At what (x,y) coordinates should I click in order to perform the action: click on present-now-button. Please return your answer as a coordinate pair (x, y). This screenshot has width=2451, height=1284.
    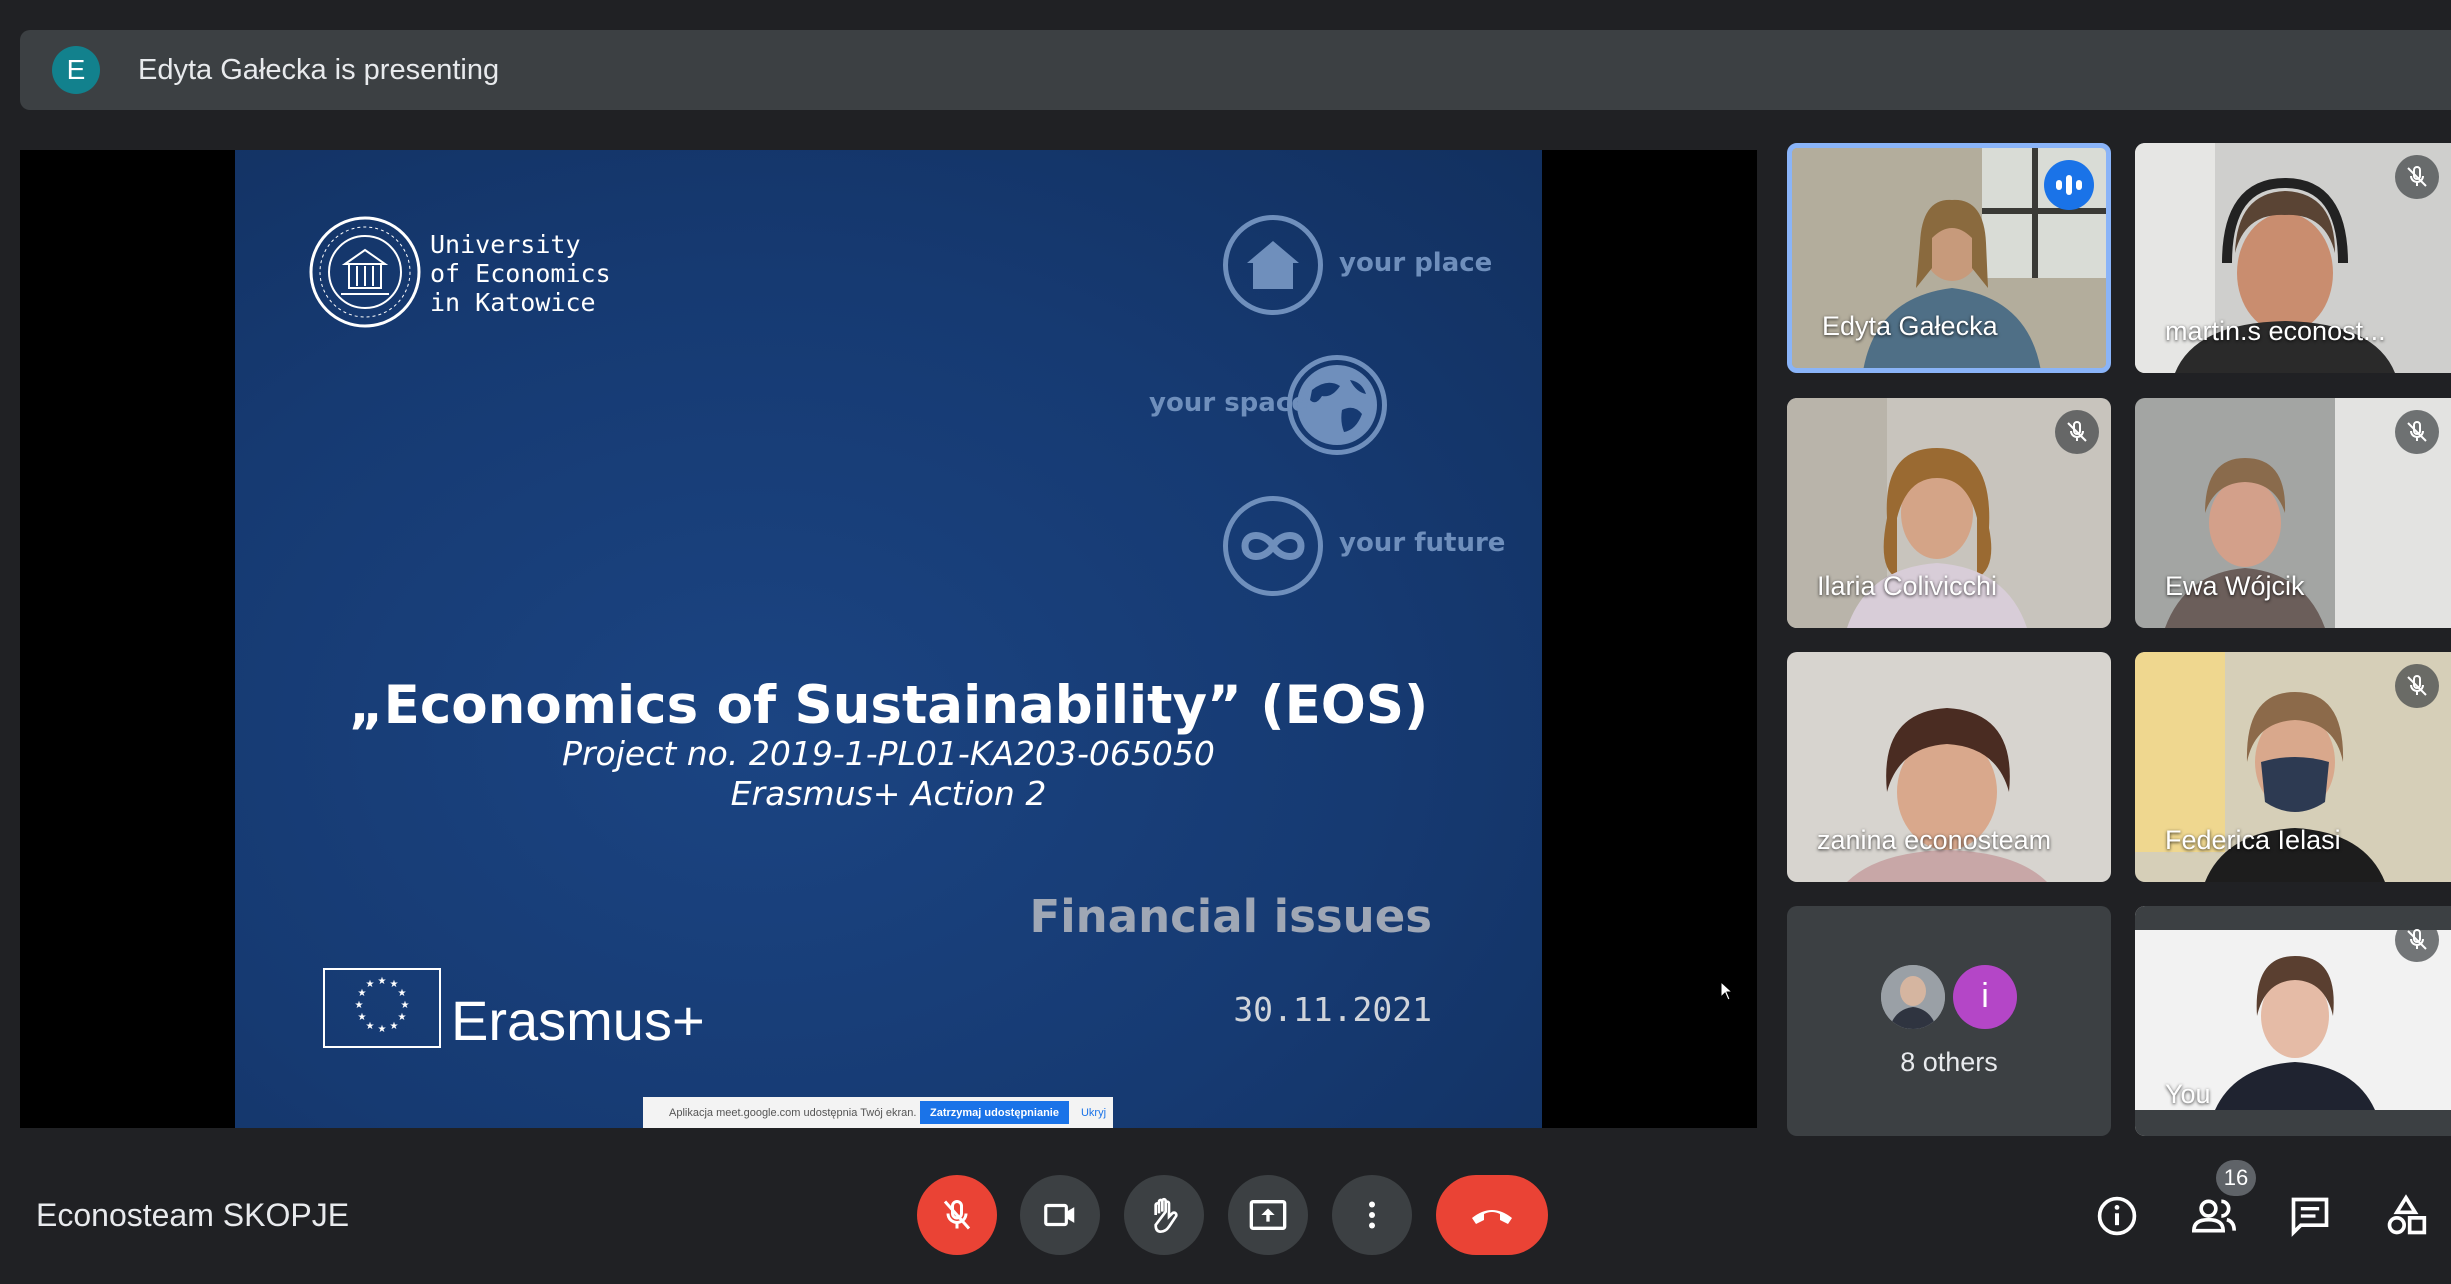
    Looking at the image, I should click on (1268, 1215).